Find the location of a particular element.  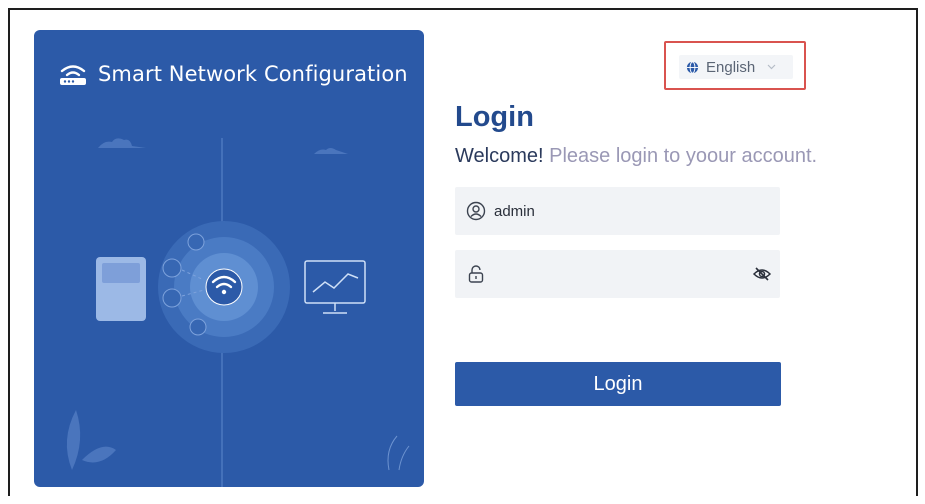

language-highlight: English is located at coordinates (735, 65).